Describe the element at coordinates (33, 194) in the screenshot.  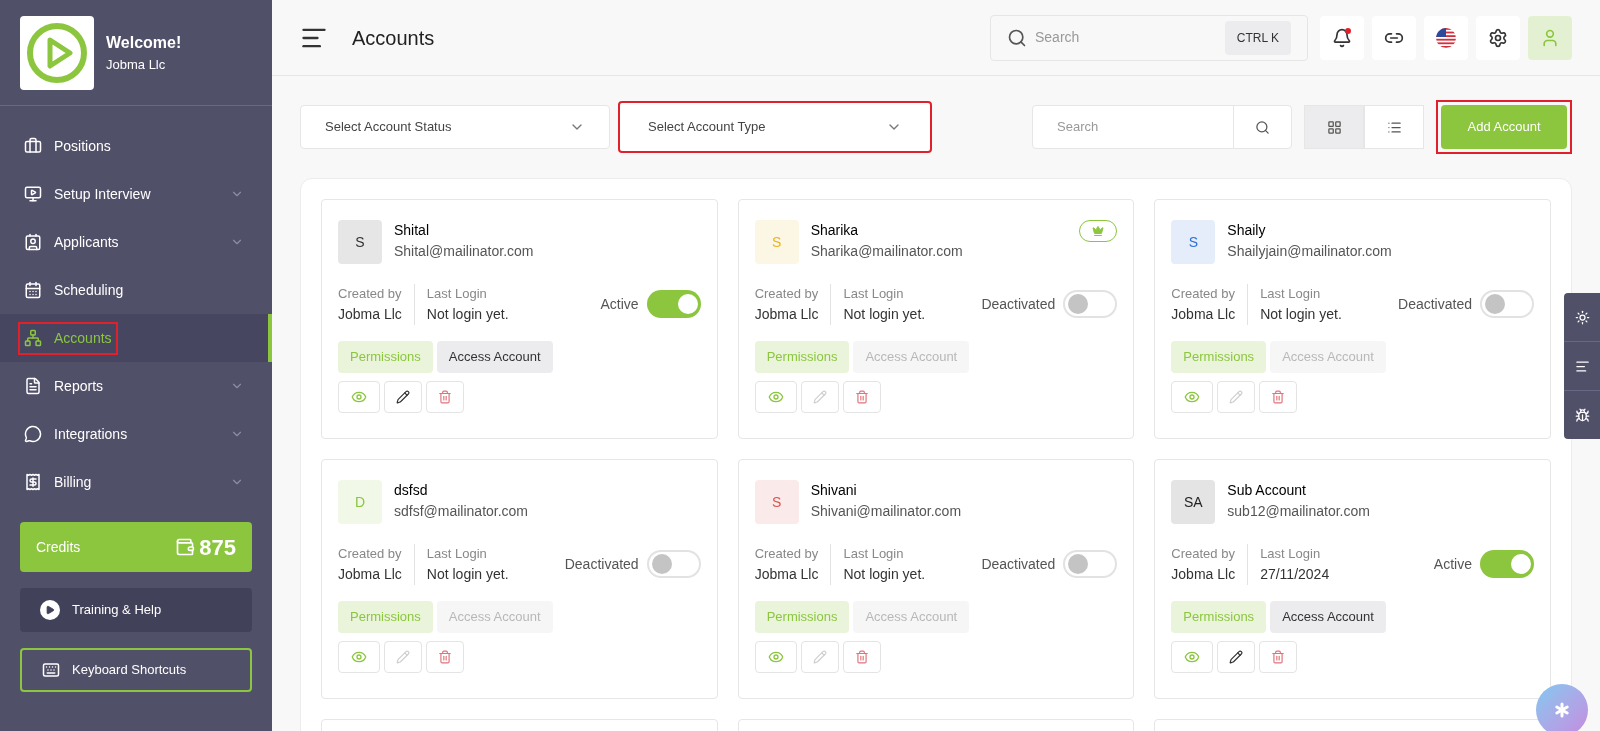
I see `monitor-icon` at that location.